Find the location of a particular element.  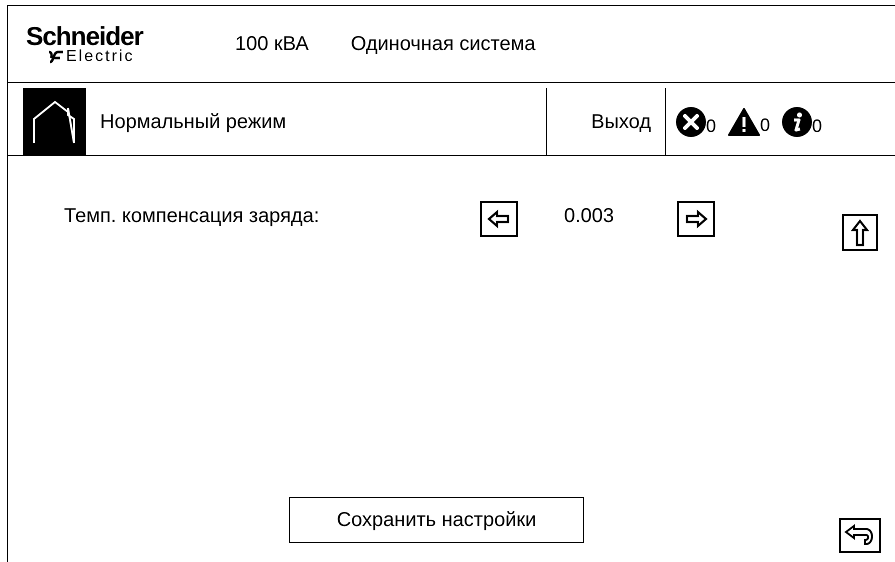

scroll-up-button is located at coordinates (860, 232).